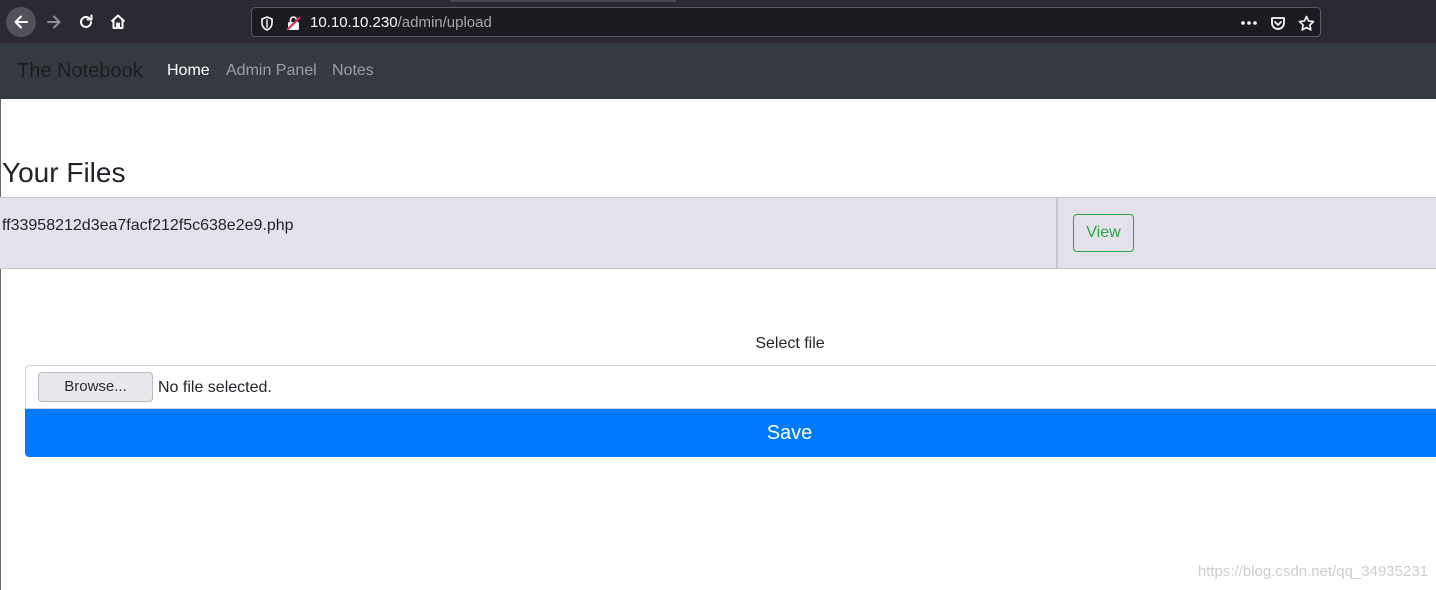 The width and height of the screenshot is (1436, 590). I want to click on site-navbar: The Notebook Home Admin Panel Notes, so click(718, 71).